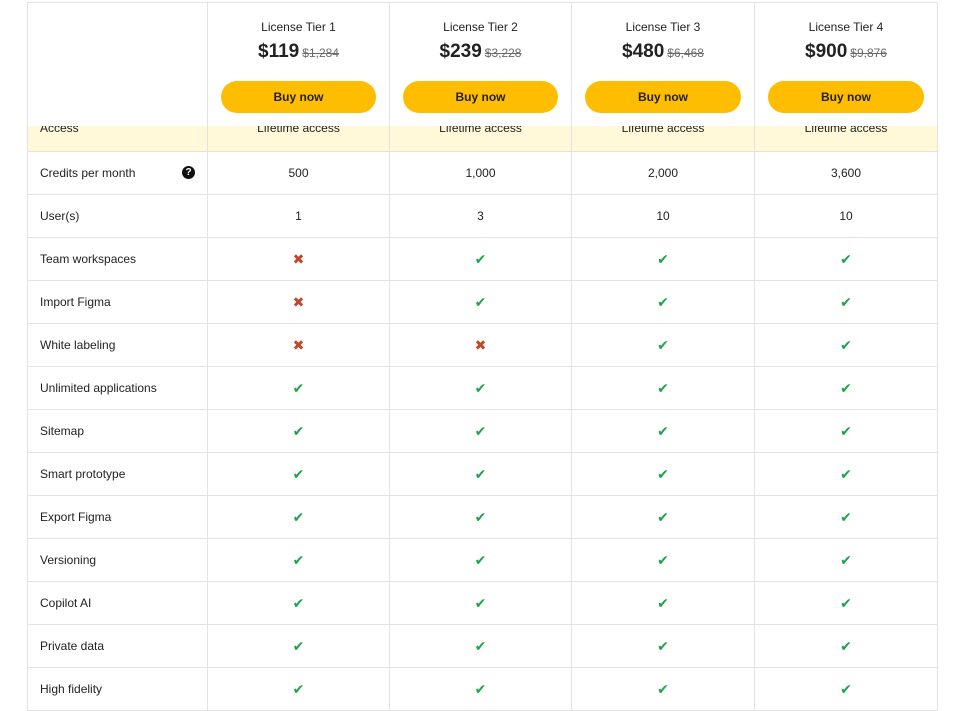  What do you see at coordinates (117, 388) in the screenshot?
I see `feature-label-cell: Unlimited applications` at bounding box center [117, 388].